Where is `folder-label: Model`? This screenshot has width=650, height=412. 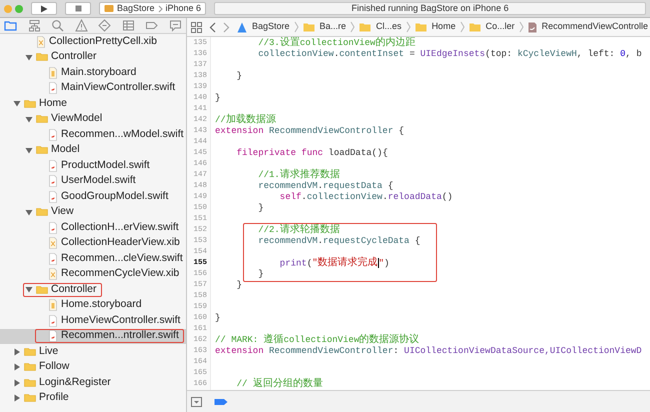
folder-label: Model is located at coordinates (65, 150).